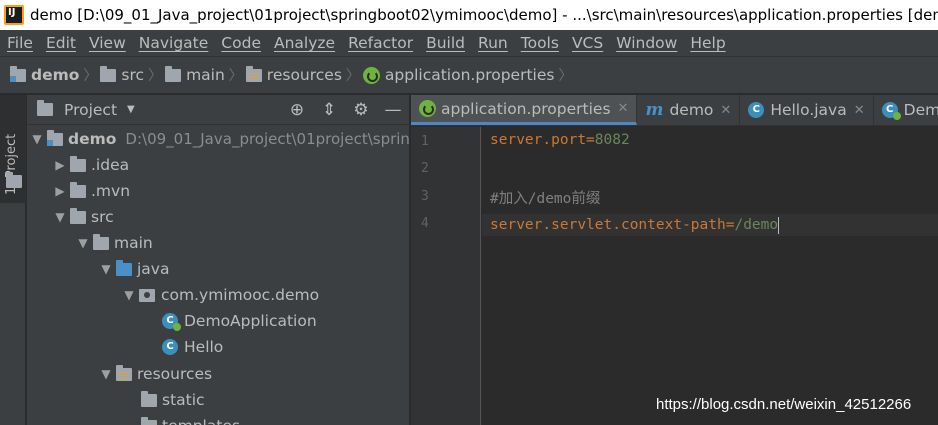 The height and width of the screenshot is (425, 938). I want to click on tree-item-hello: C Hello, so click(192, 347).